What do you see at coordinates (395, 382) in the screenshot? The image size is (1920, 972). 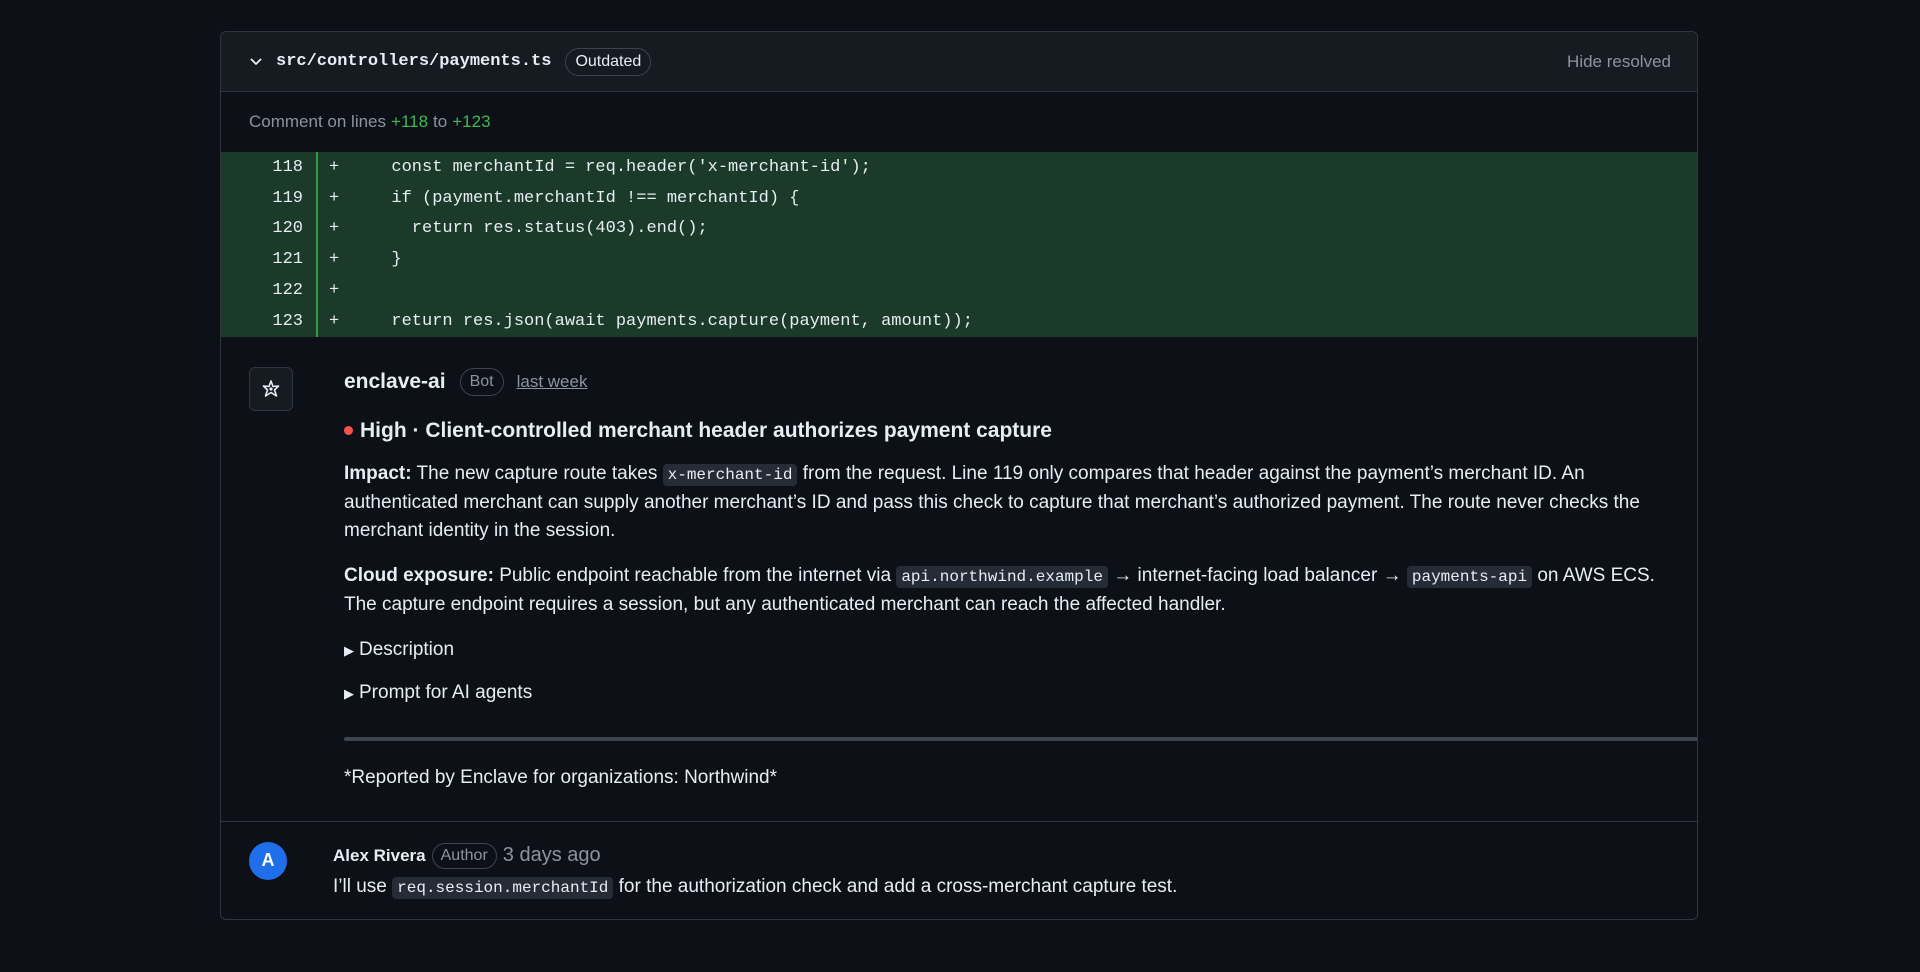 I see `bot-author-name: enclave-ai` at bounding box center [395, 382].